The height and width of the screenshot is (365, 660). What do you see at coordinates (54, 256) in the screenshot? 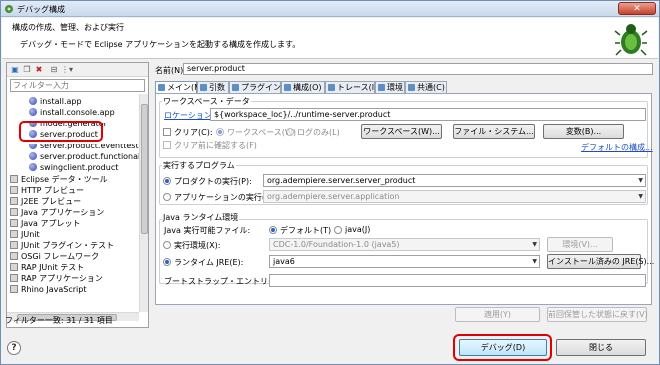
I see `tree-item: OSGi フレームワーク` at bounding box center [54, 256].